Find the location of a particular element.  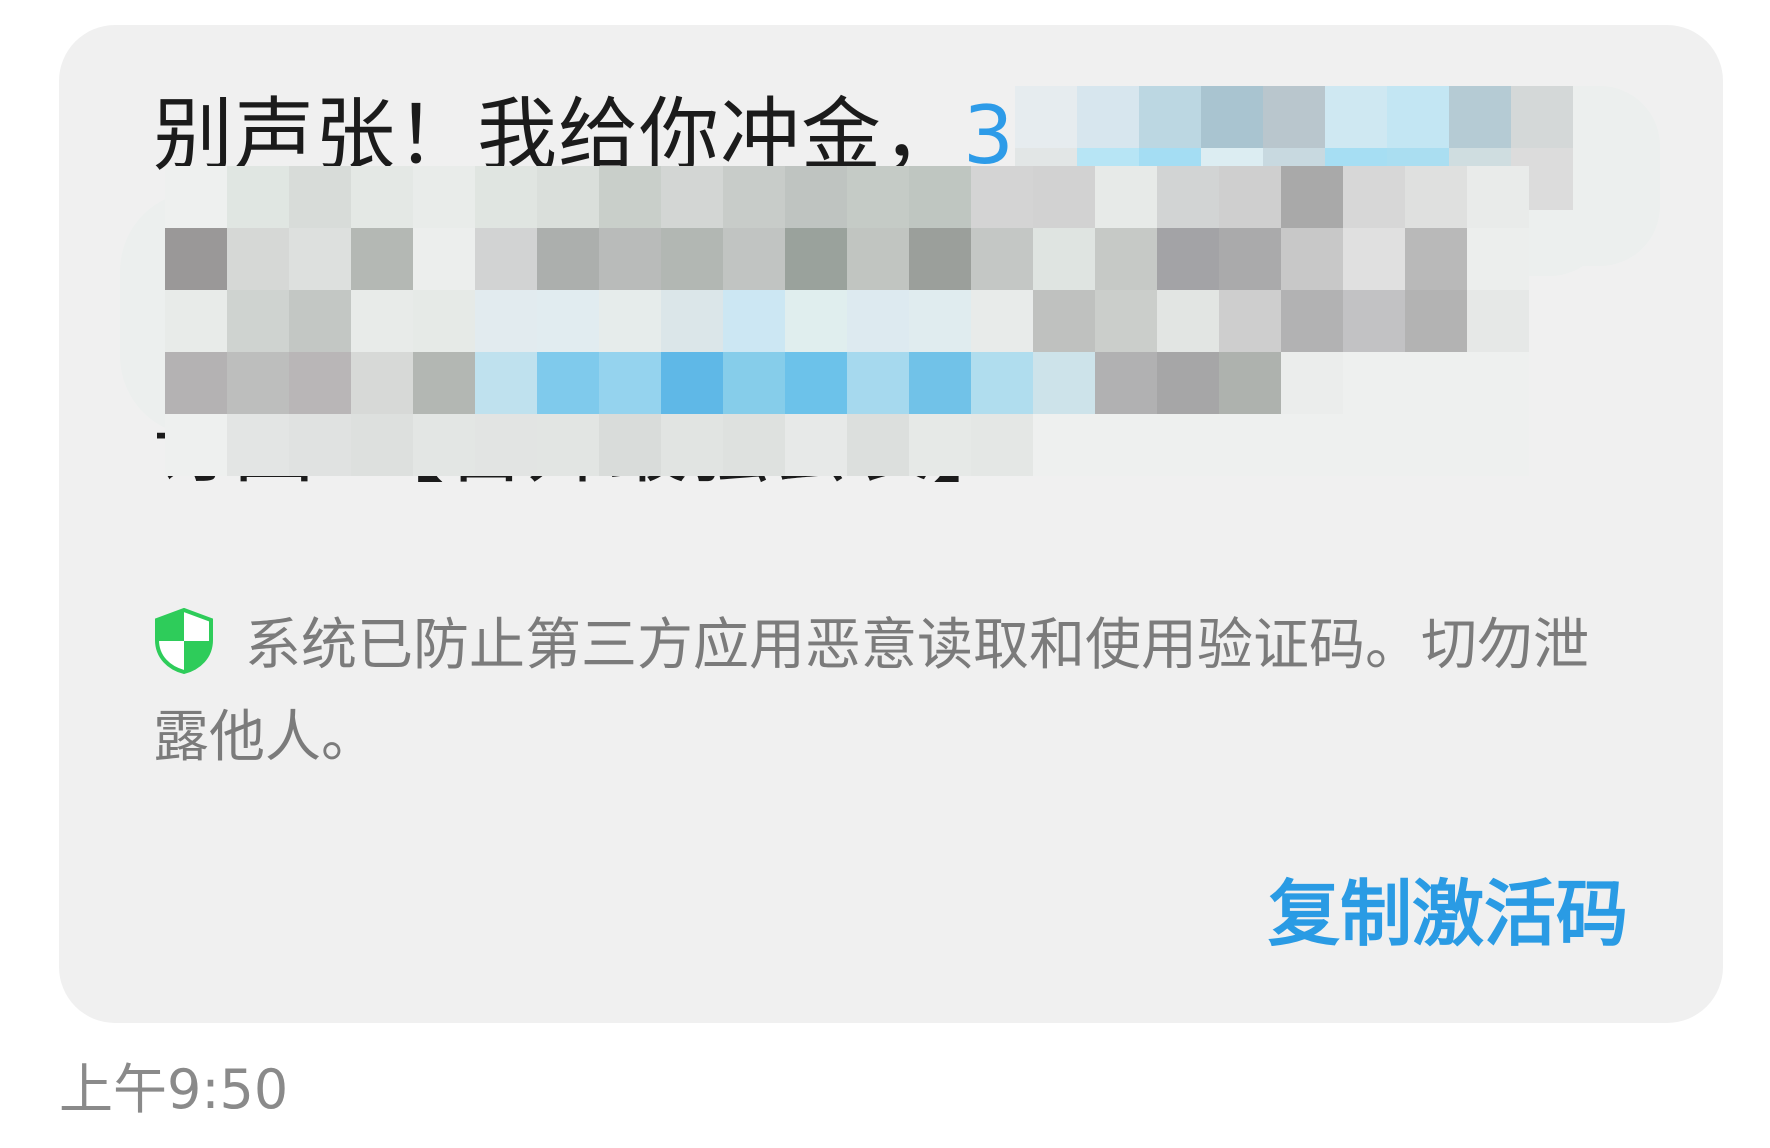

security-notice: 系统已防止第三方应用恶意读取和使用验证码。切勿泄露他人。 is located at coordinates (883, 692).